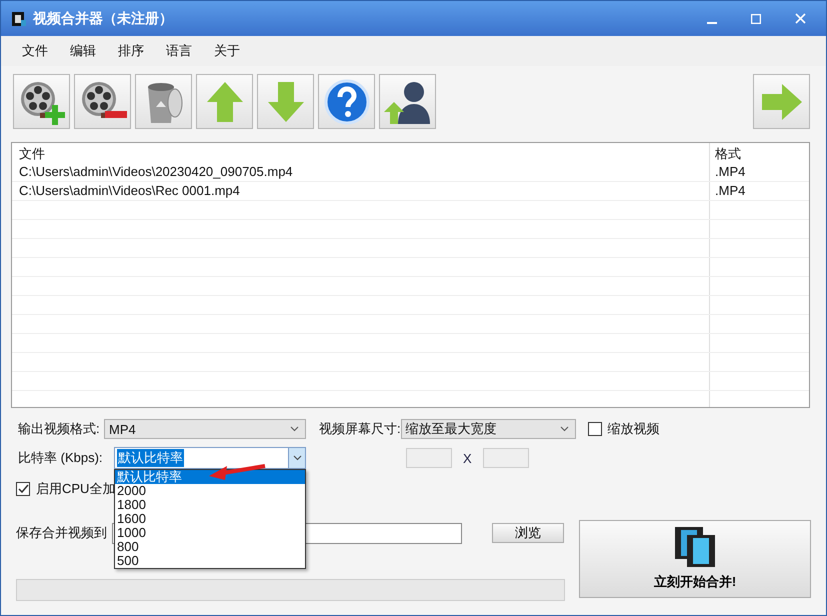  What do you see at coordinates (19, 18) in the screenshot?
I see `film-icon` at bounding box center [19, 18].